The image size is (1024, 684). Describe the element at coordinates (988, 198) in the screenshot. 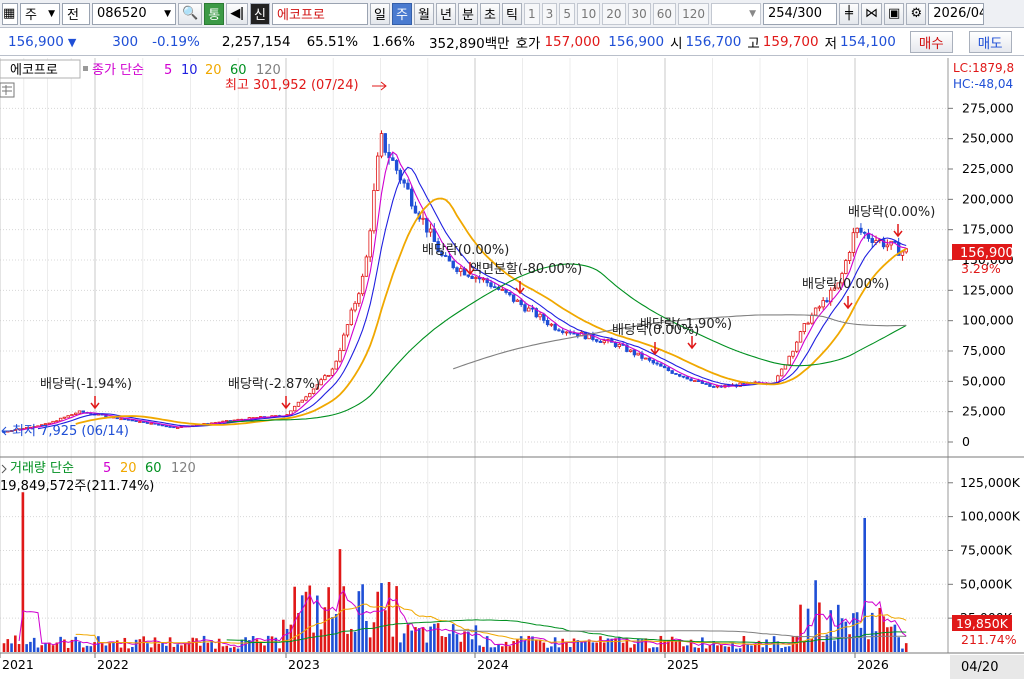

I see `price-tick-label: 200,000` at that location.